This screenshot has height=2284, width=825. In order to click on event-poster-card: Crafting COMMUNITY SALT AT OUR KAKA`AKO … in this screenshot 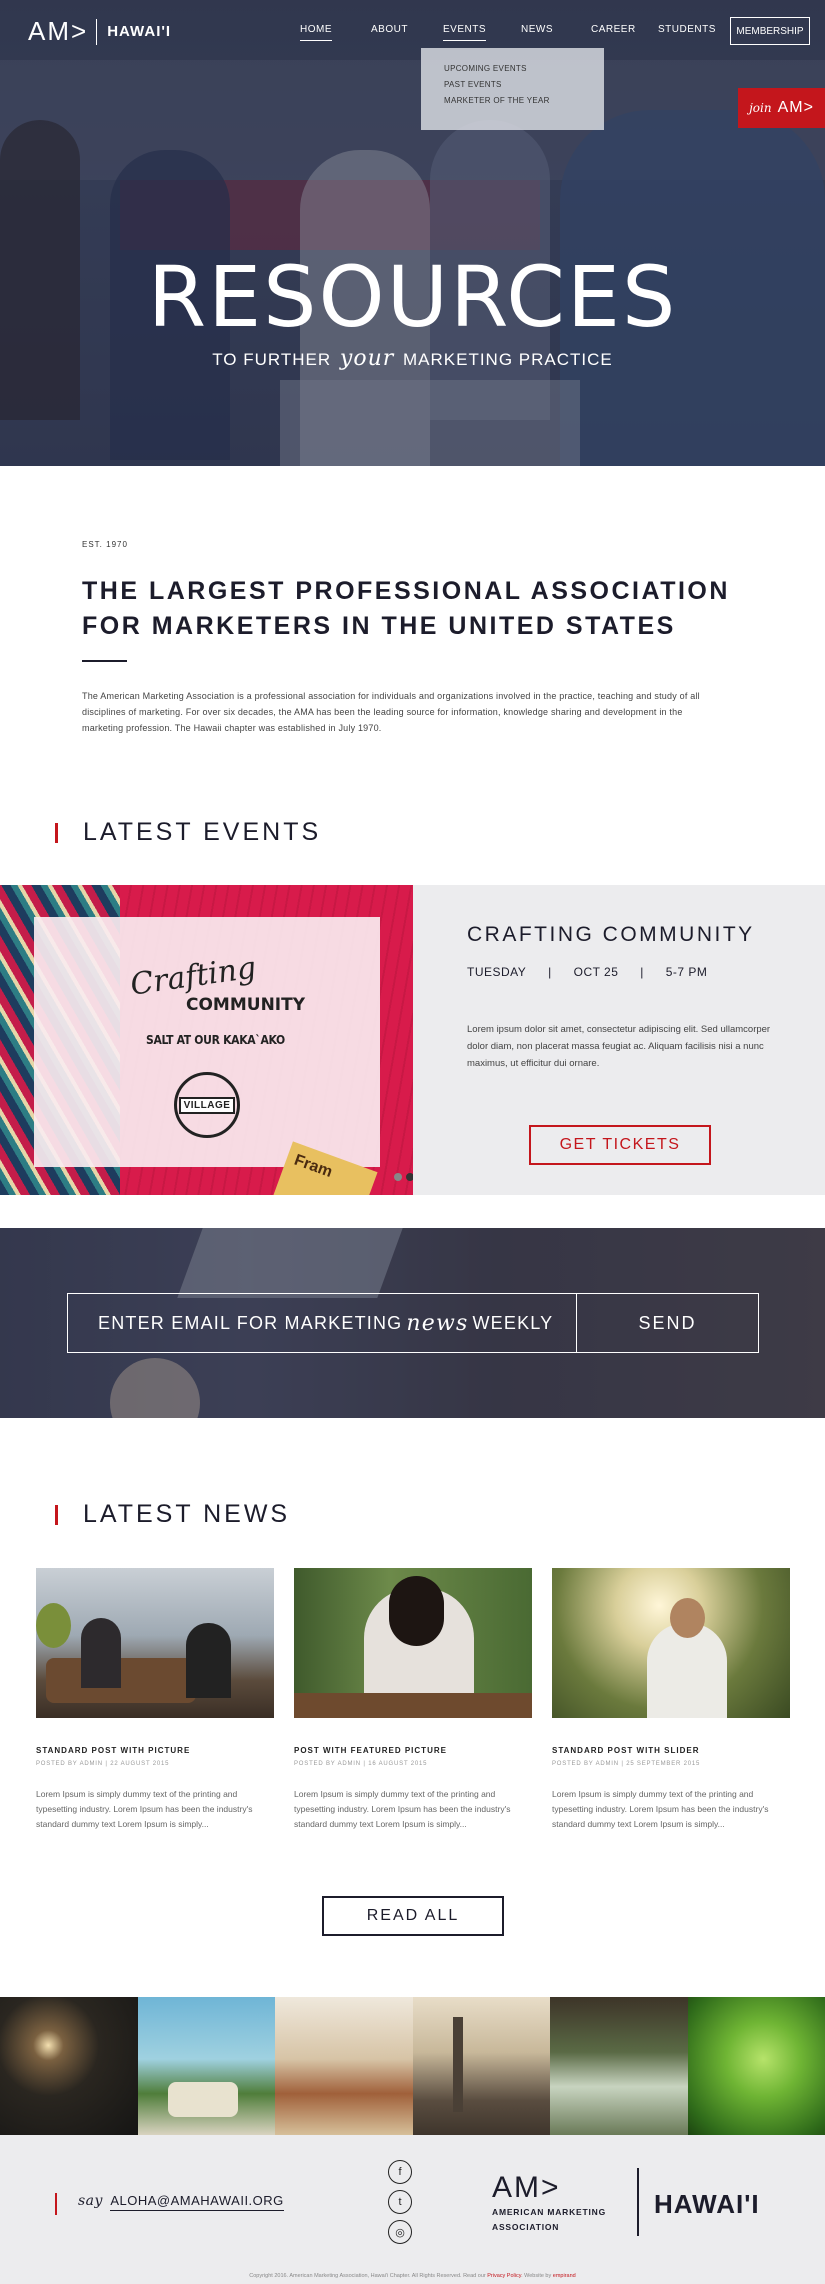, I will do `click(207, 1042)`.